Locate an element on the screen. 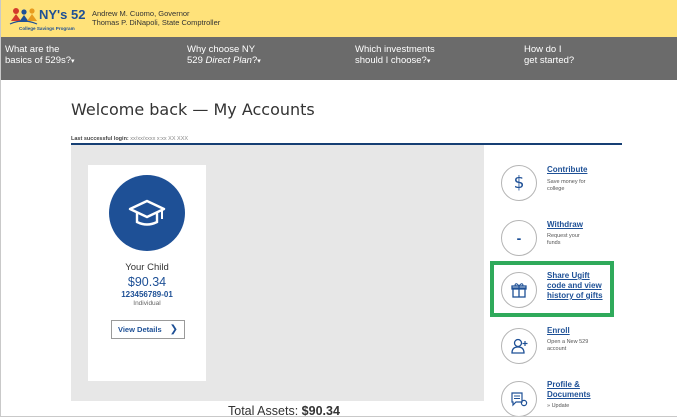 This screenshot has width=677, height=417. logo-ny: NY's 529 is located at coordinates (62, 14).